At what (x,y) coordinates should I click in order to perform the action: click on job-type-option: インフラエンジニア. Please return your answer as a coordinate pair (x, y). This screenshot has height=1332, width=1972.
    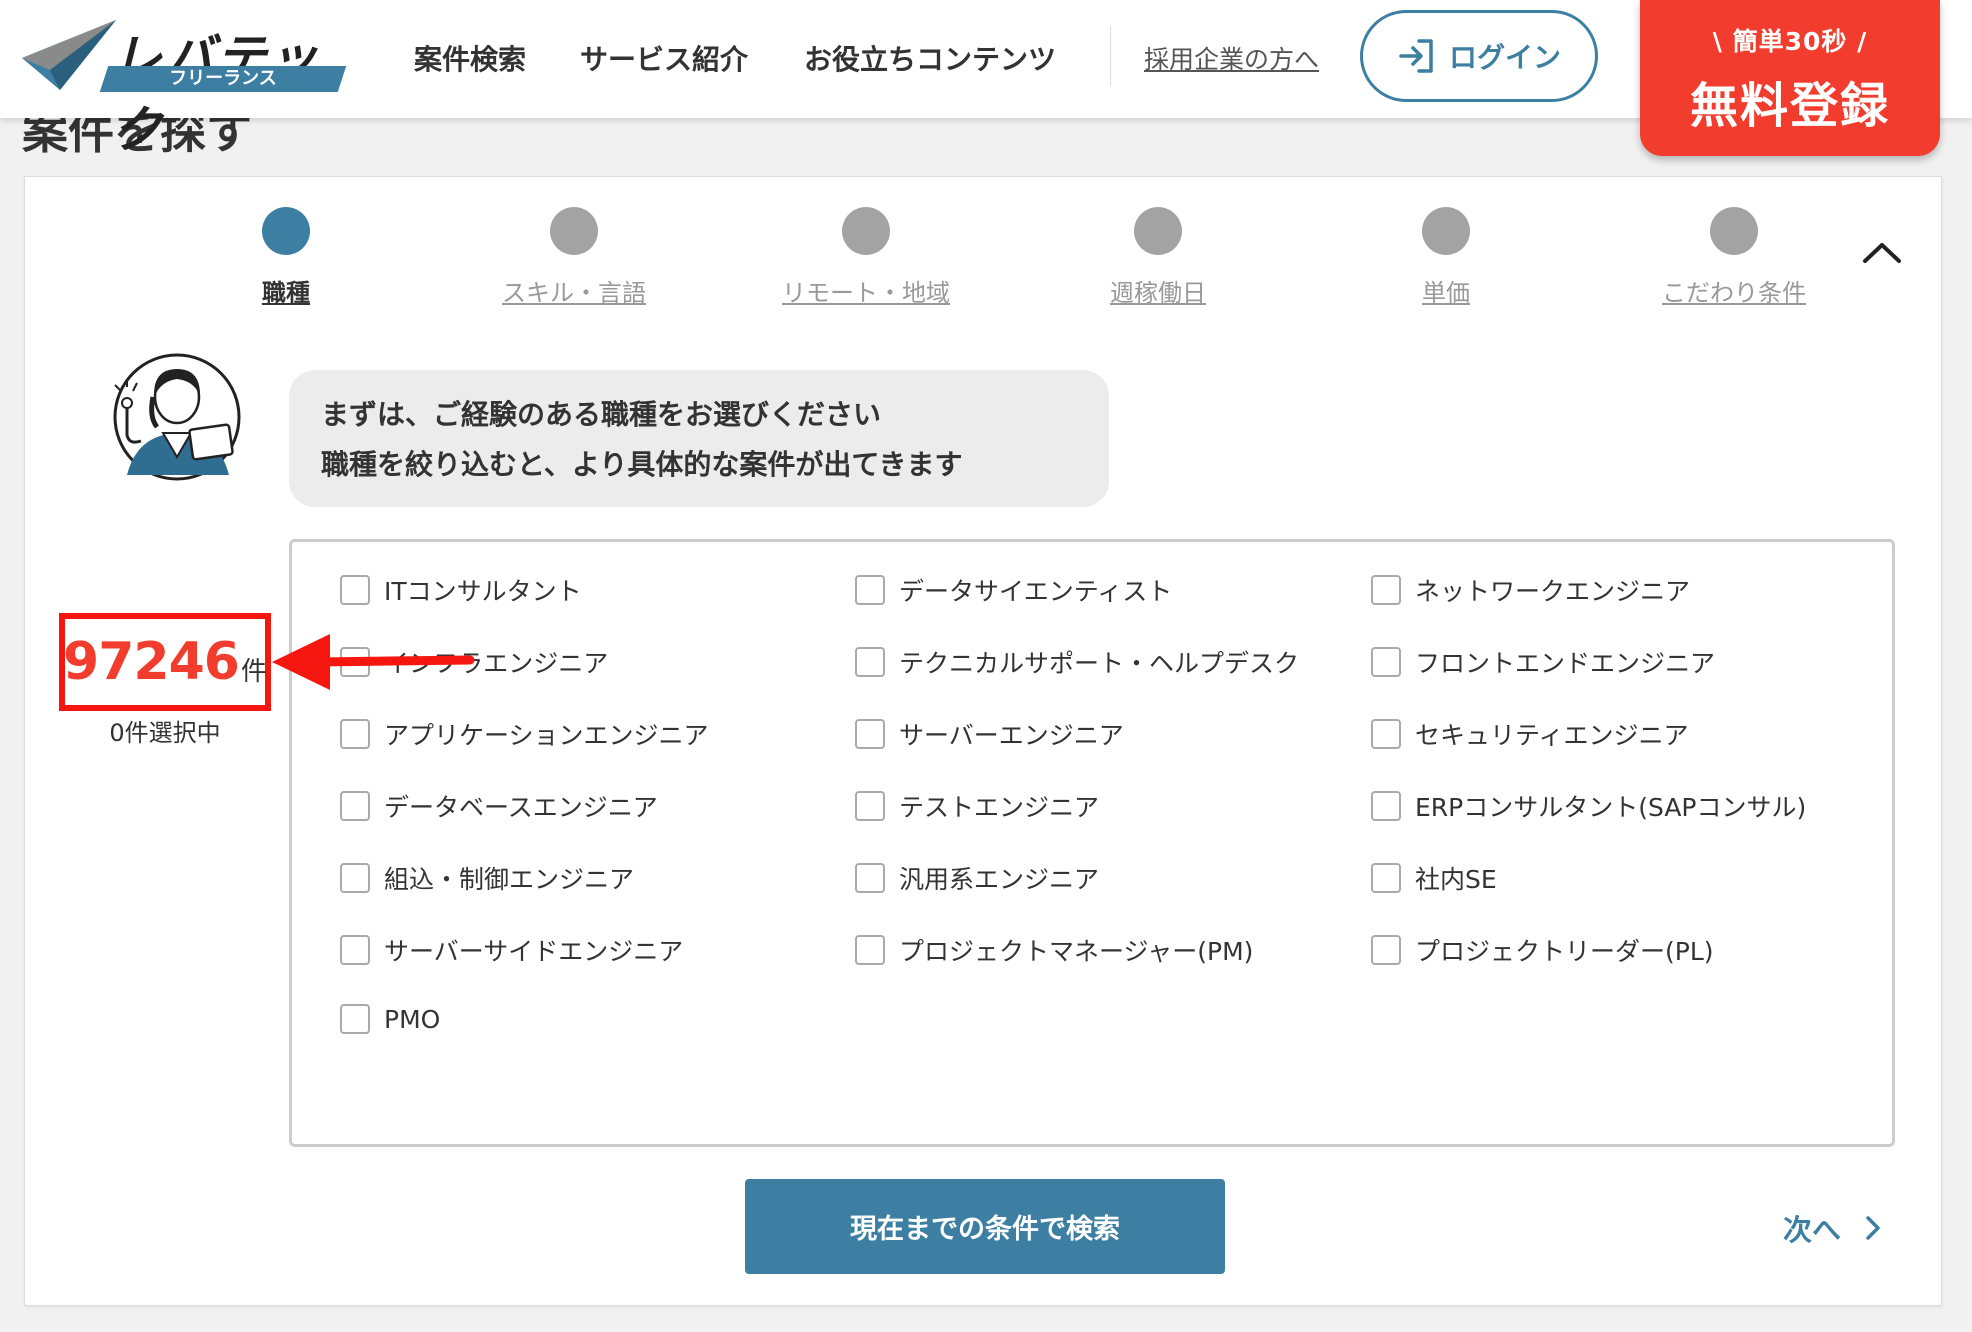
    Looking at the image, I should click on (474, 662).